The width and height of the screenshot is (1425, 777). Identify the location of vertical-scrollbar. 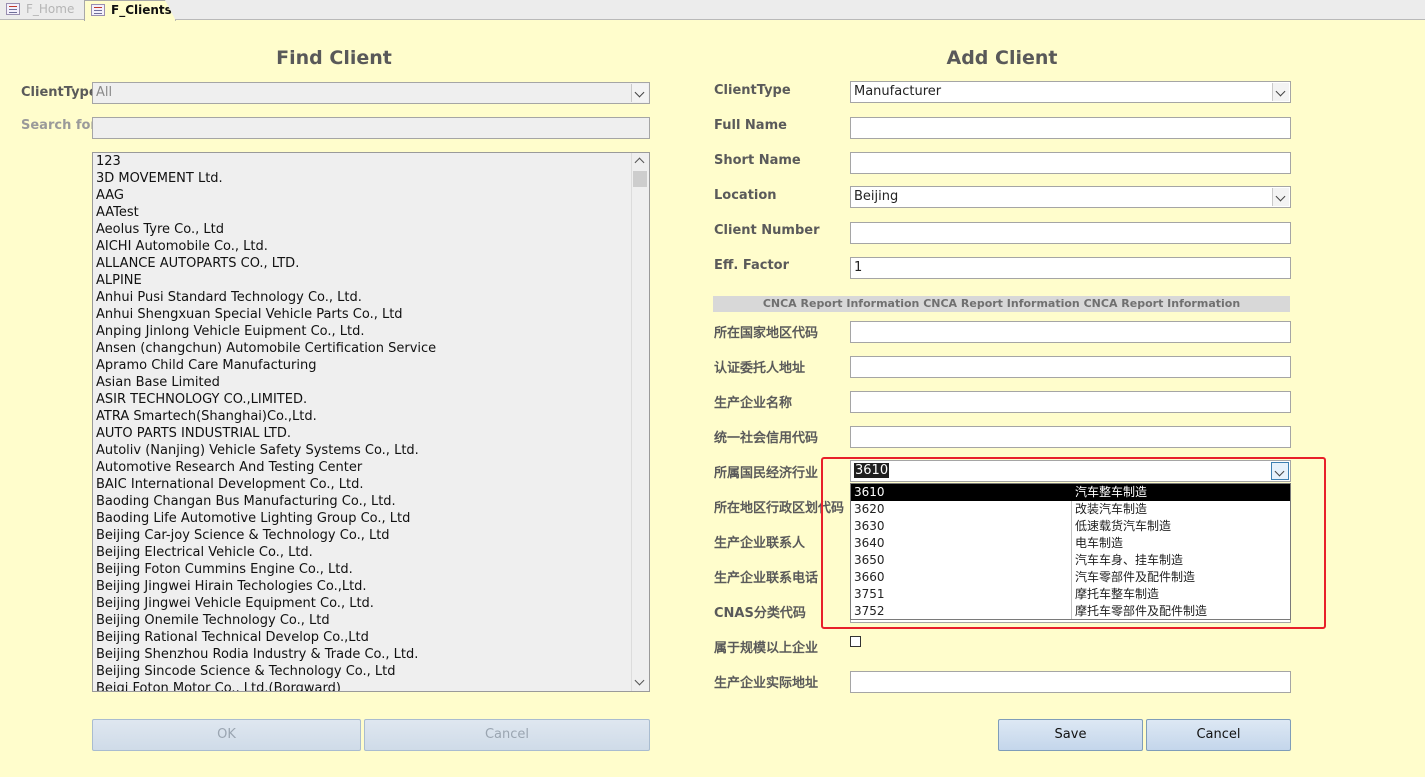
(640, 422).